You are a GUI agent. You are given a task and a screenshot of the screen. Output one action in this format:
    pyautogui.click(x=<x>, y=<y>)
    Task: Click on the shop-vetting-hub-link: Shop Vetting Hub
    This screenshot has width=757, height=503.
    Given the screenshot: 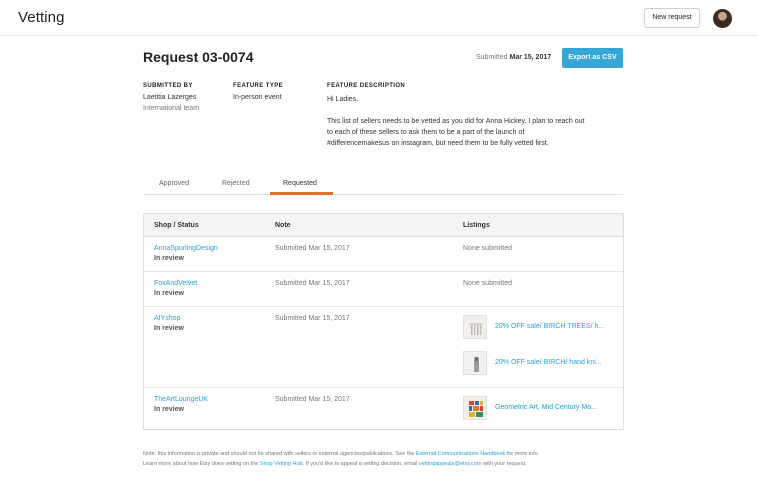 What is the action you would take?
    pyautogui.click(x=281, y=464)
    